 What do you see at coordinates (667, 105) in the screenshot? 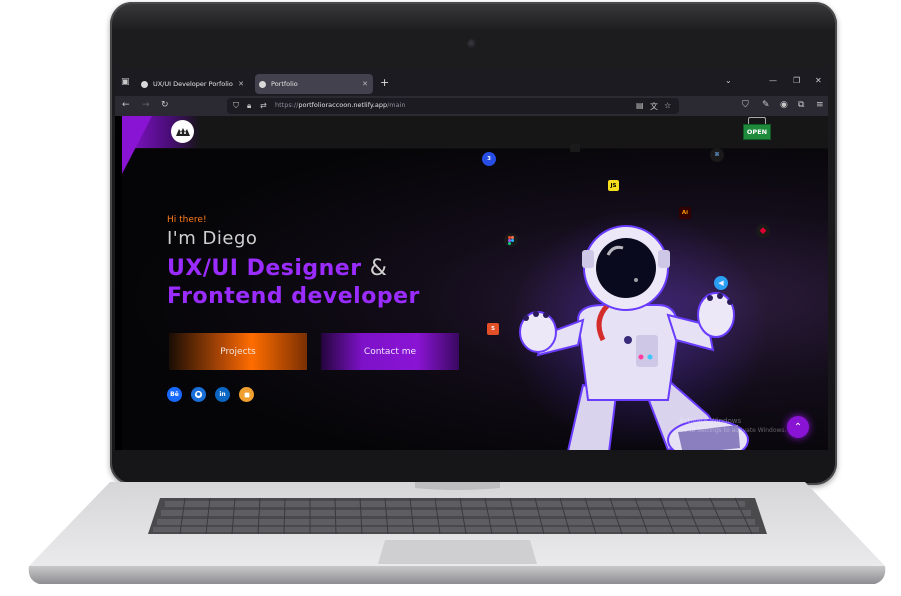
I see `bookmark-star-icon: ☆` at bounding box center [667, 105].